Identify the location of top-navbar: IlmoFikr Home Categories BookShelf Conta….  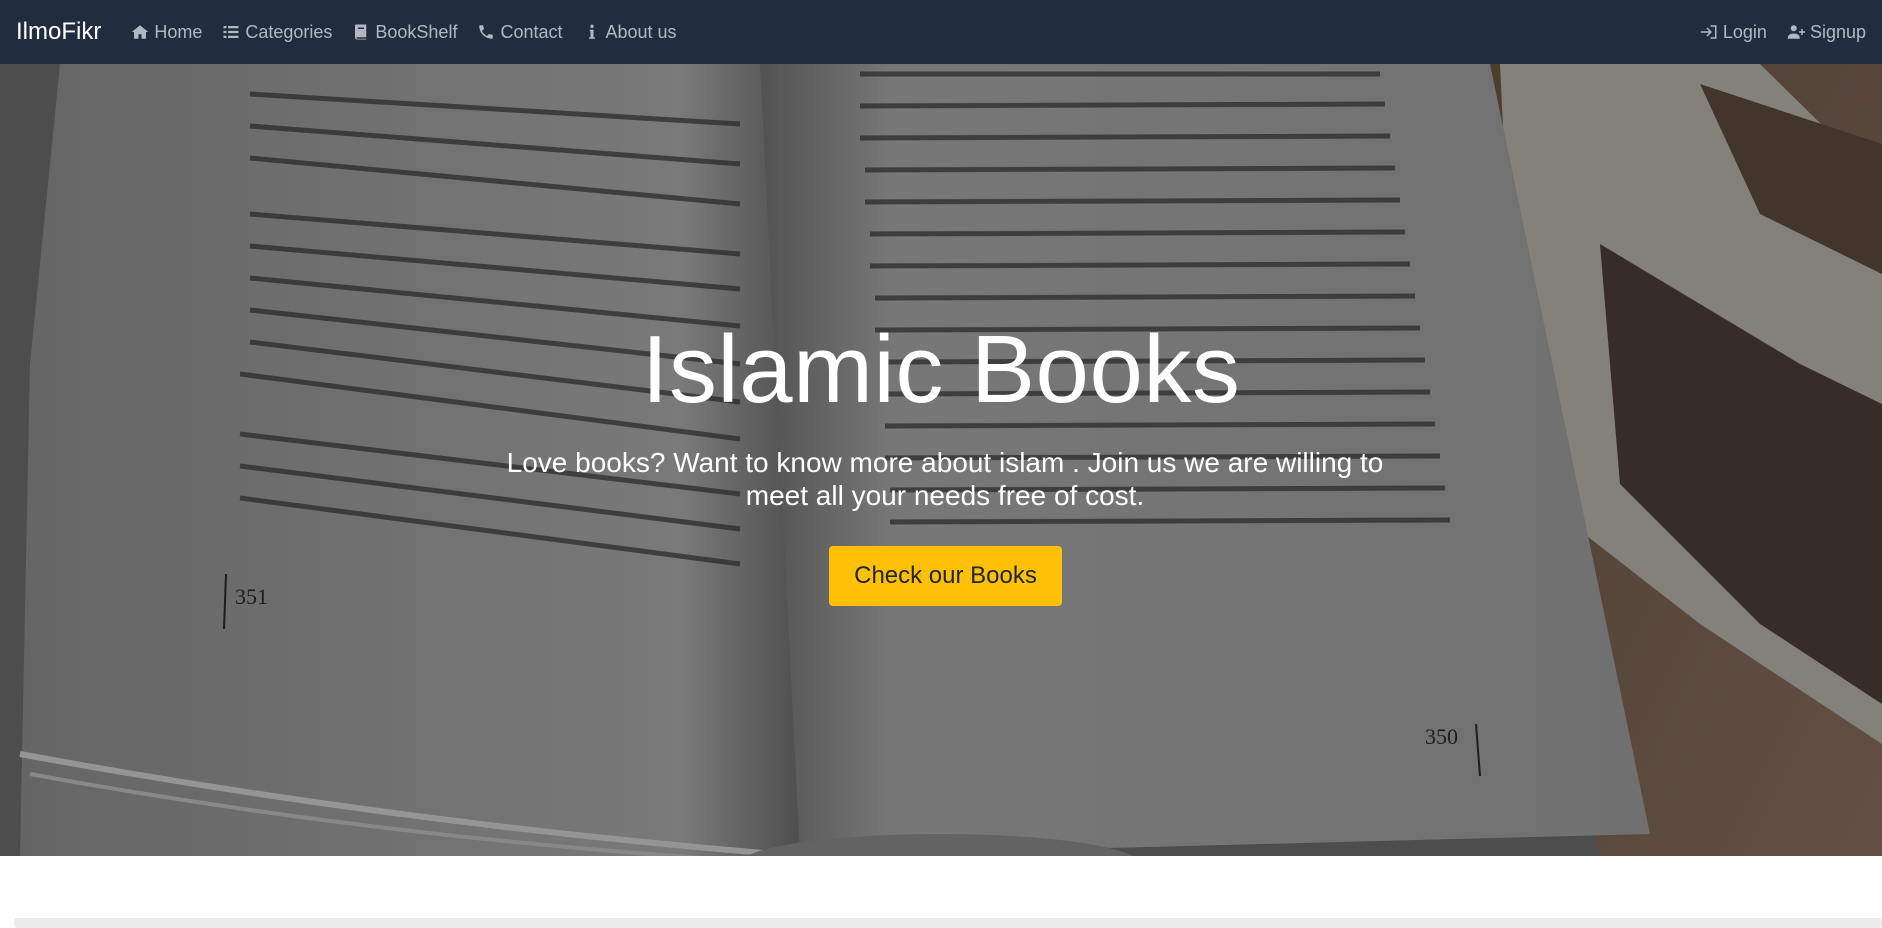
(941, 32).